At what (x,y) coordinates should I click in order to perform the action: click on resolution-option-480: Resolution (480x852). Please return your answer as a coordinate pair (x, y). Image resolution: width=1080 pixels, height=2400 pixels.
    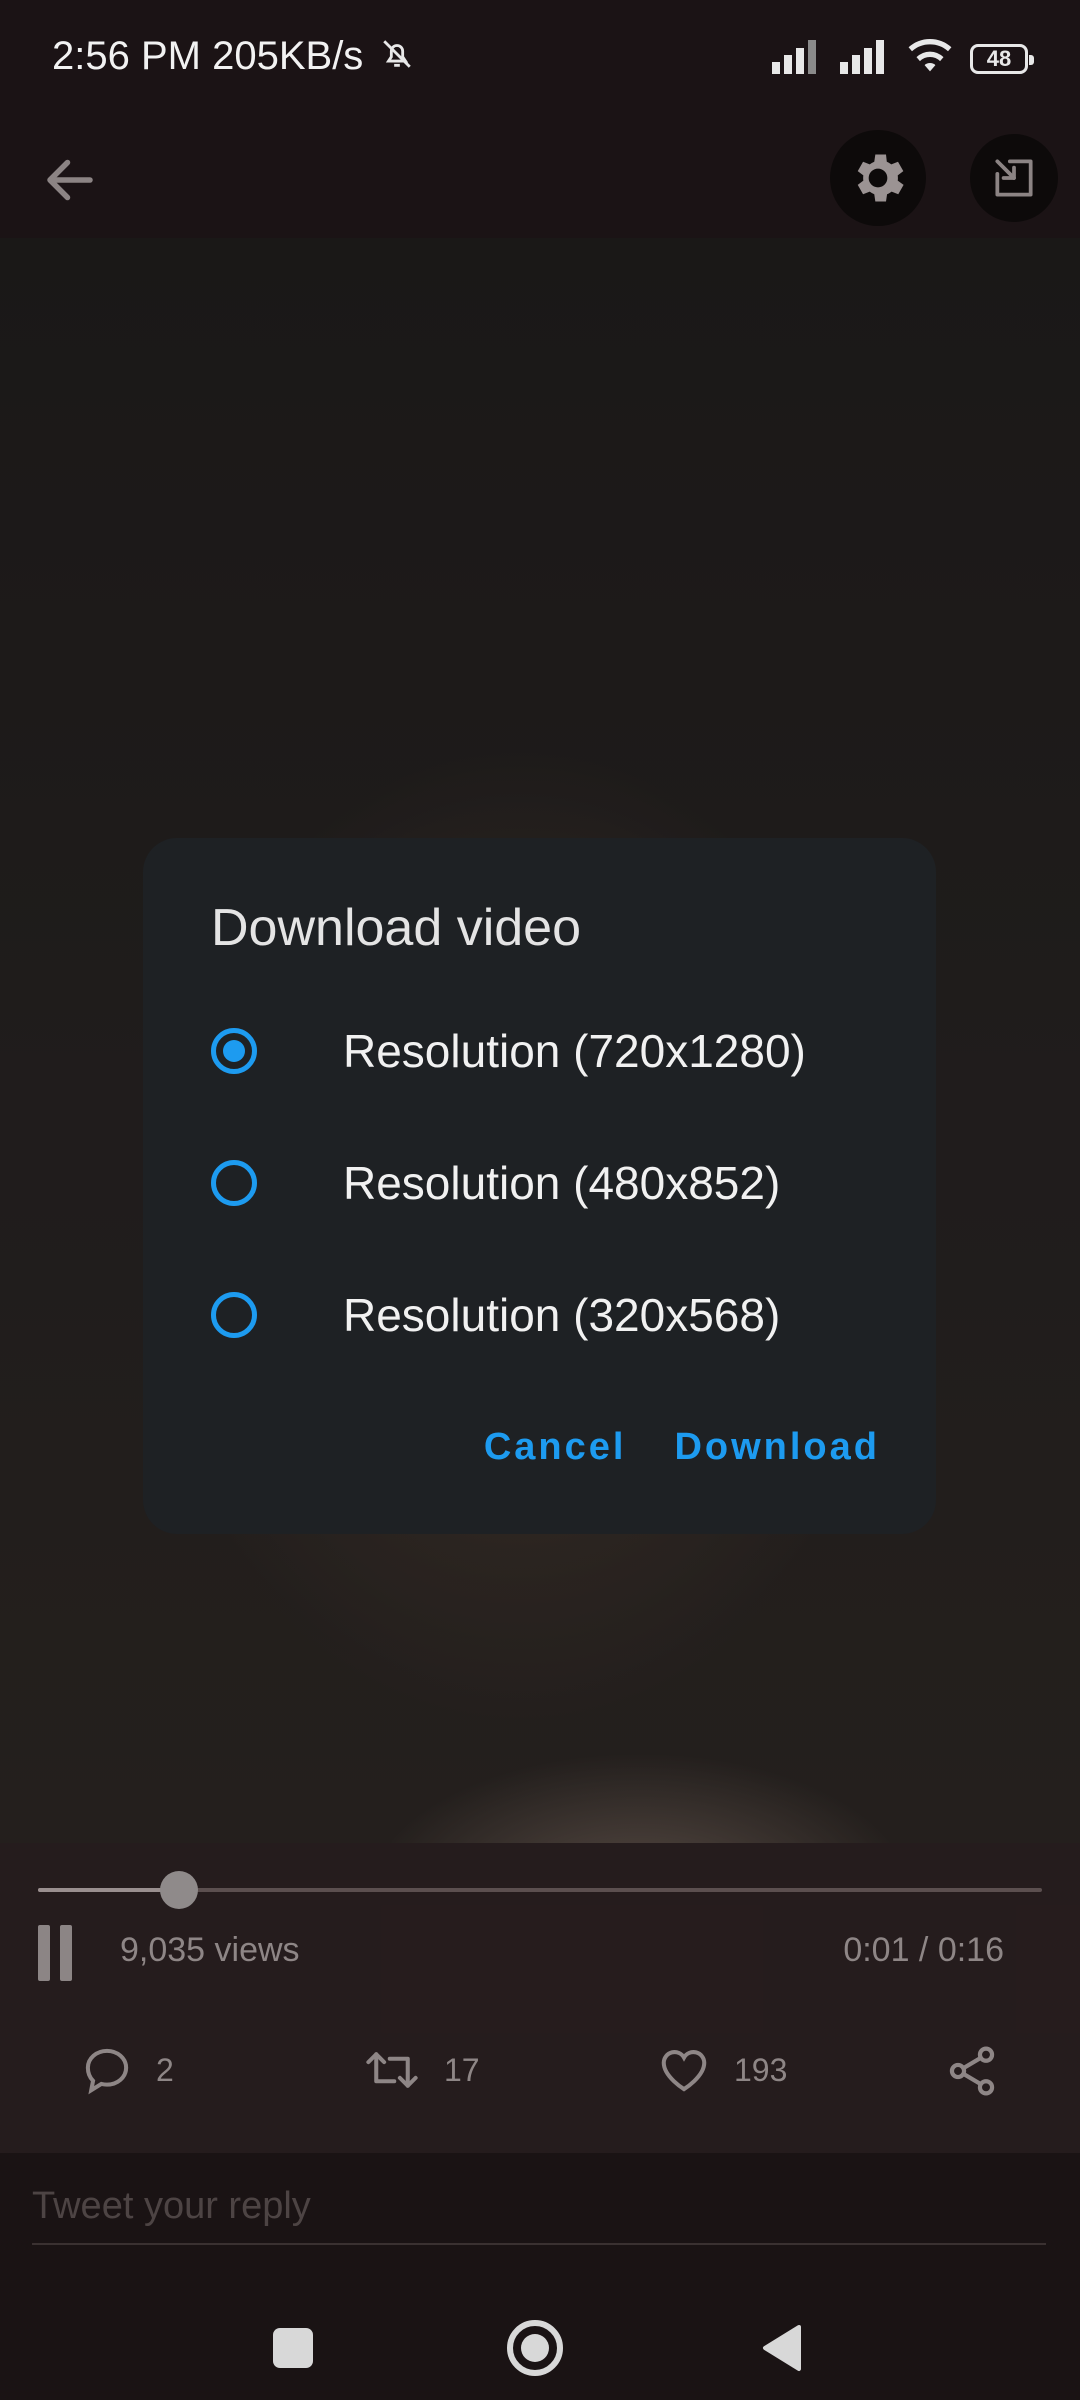
    Looking at the image, I should click on (561, 1190).